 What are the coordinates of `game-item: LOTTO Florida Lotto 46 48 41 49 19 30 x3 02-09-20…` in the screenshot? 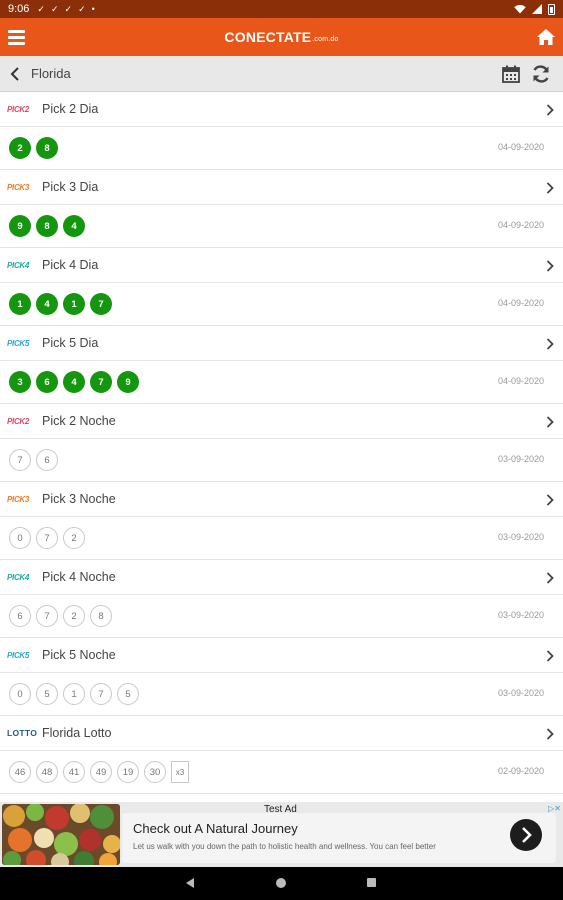 It's located at (281, 755).